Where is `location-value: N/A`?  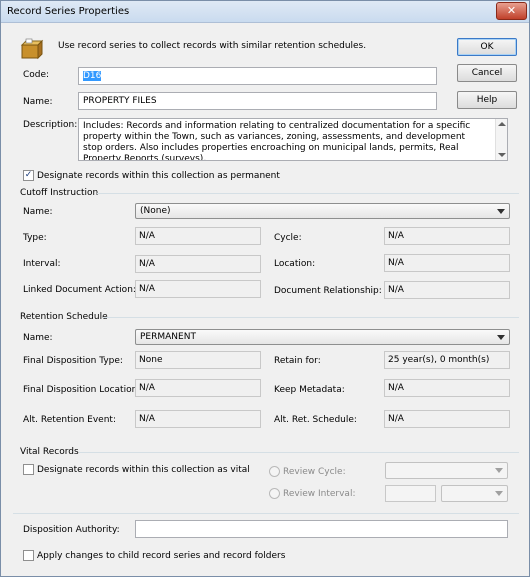 location-value: N/A is located at coordinates (447, 263).